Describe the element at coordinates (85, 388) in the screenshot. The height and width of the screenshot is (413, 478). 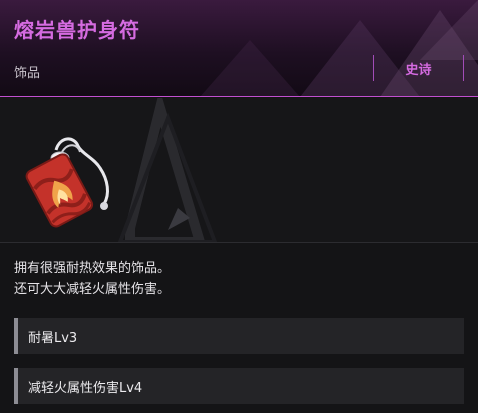
I see `stat-label: 减轻火属性伤害Lv4` at that location.